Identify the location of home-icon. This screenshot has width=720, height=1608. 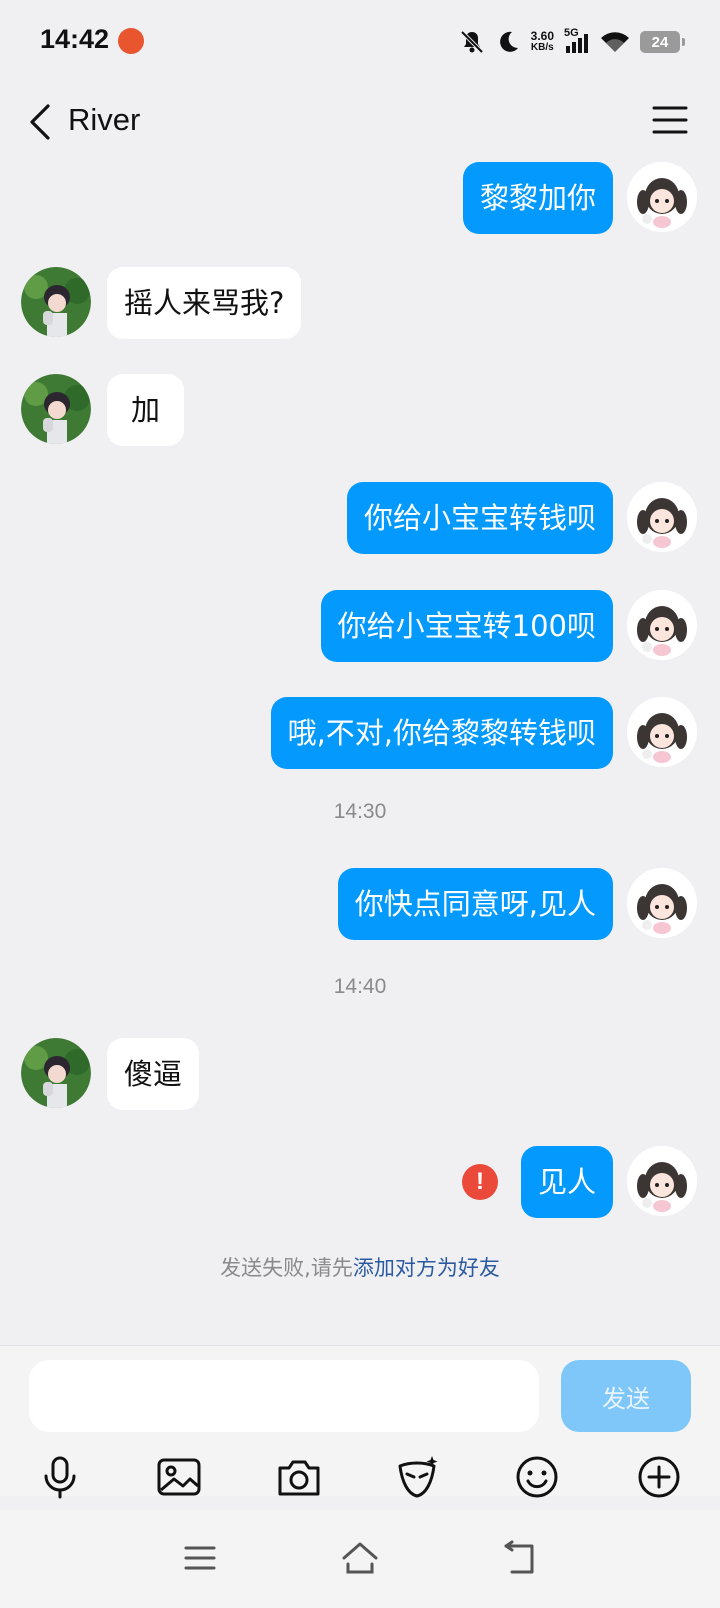
(360, 1558).